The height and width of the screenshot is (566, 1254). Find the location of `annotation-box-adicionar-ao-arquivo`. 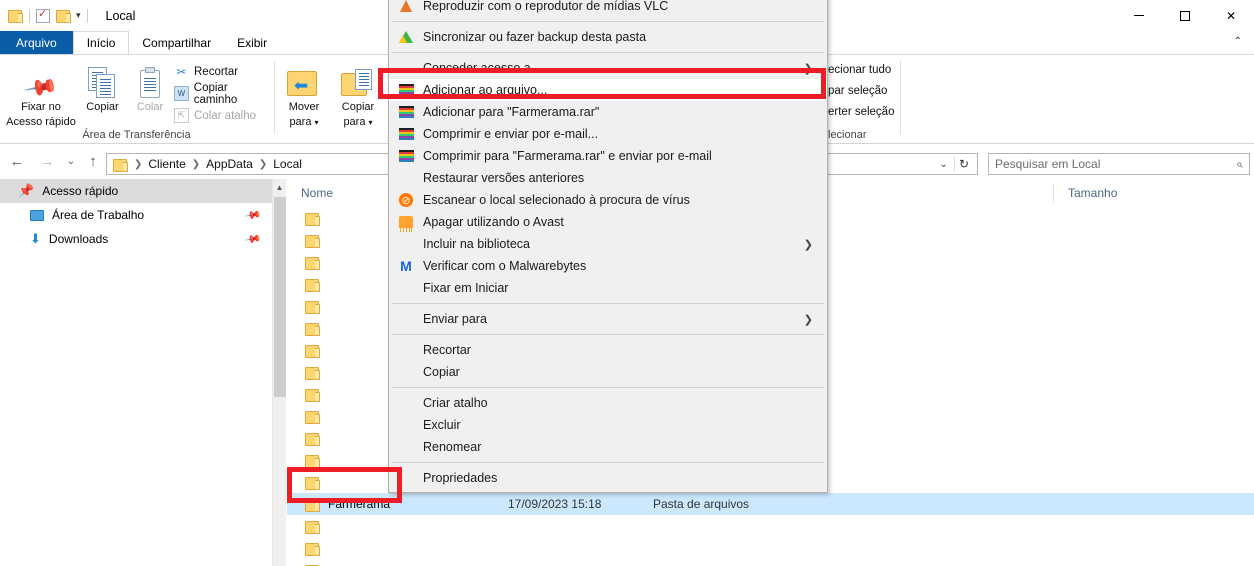

annotation-box-adicionar-ao-arquivo is located at coordinates (602, 83).